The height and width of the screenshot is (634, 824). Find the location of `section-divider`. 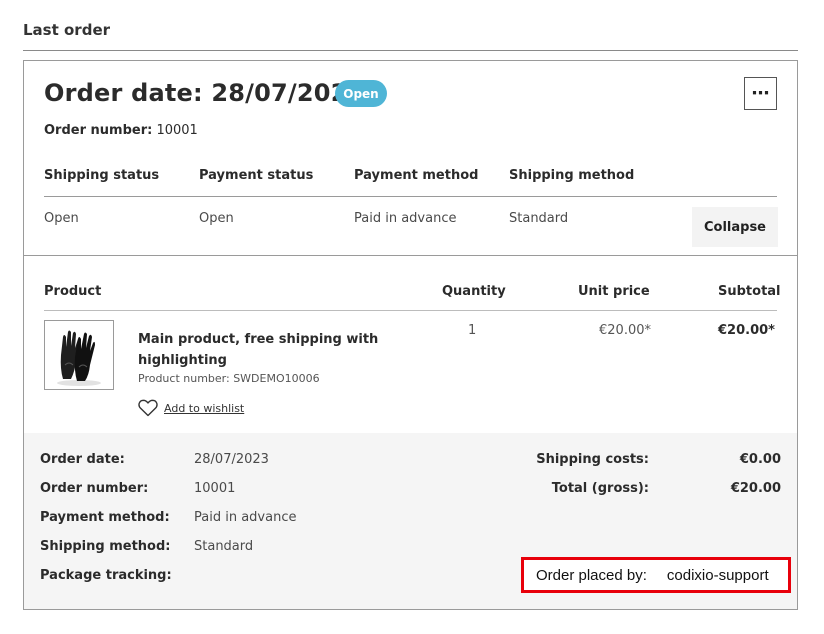

section-divider is located at coordinates (410, 50).